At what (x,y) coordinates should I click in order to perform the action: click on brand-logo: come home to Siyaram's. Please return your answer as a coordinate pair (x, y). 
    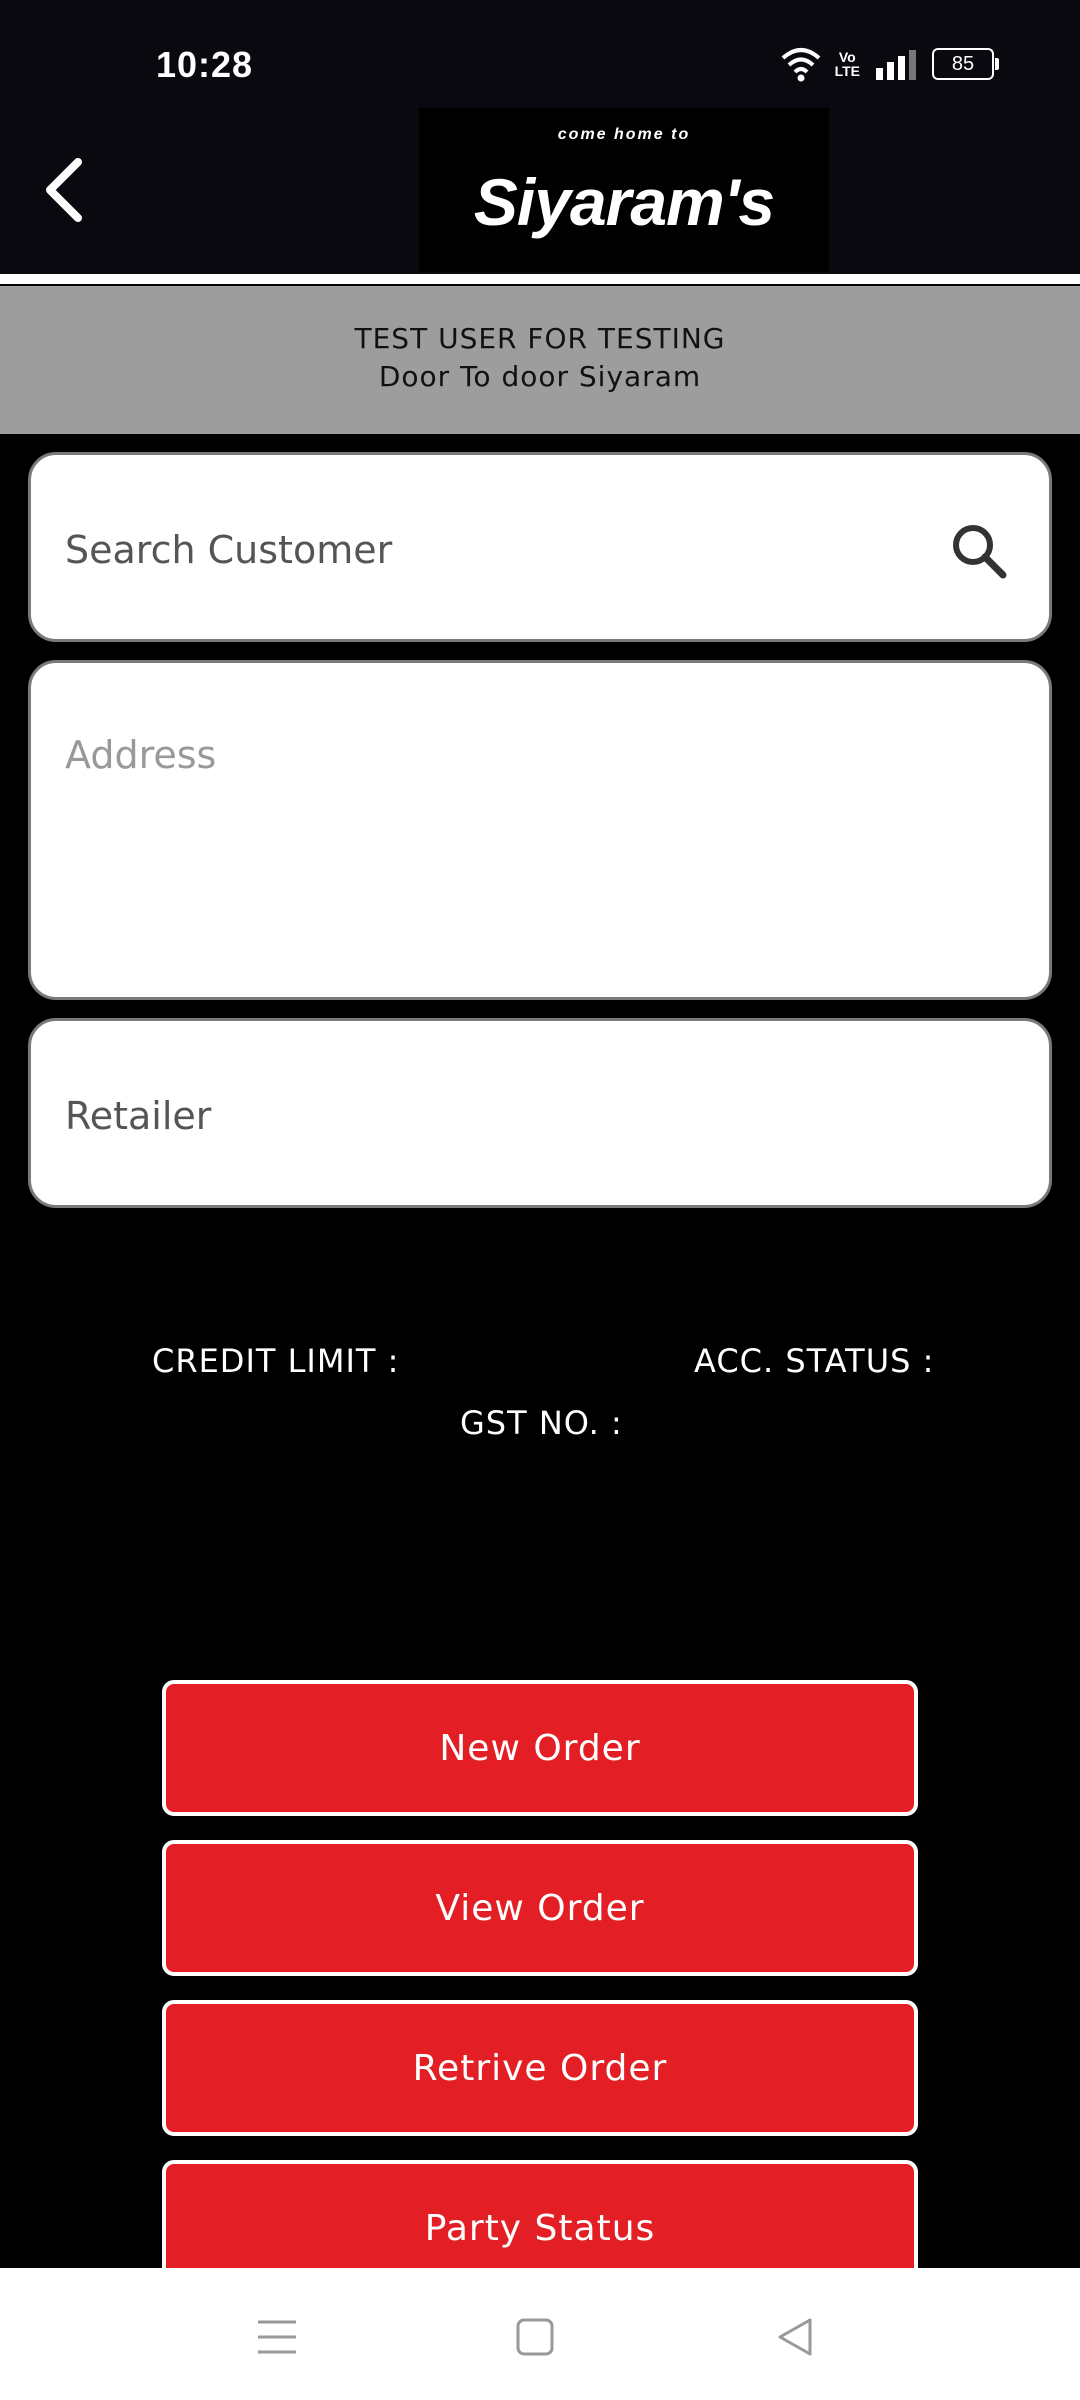
    Looking at the image, I should click on (624, 190).